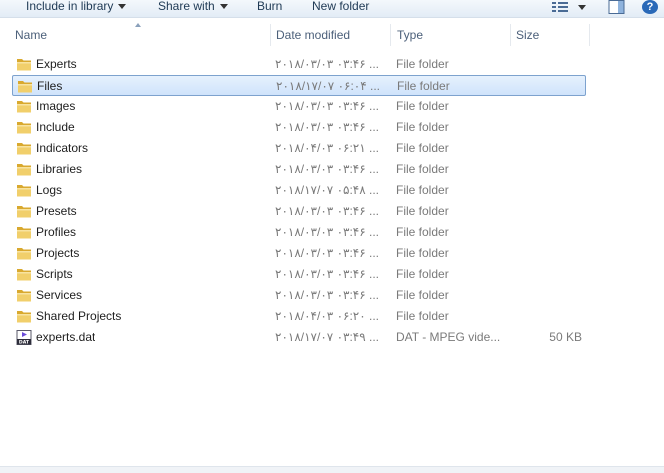 This screenshot has width=664, height=473. I want to click on file-name: Presets, so click(56, 211).